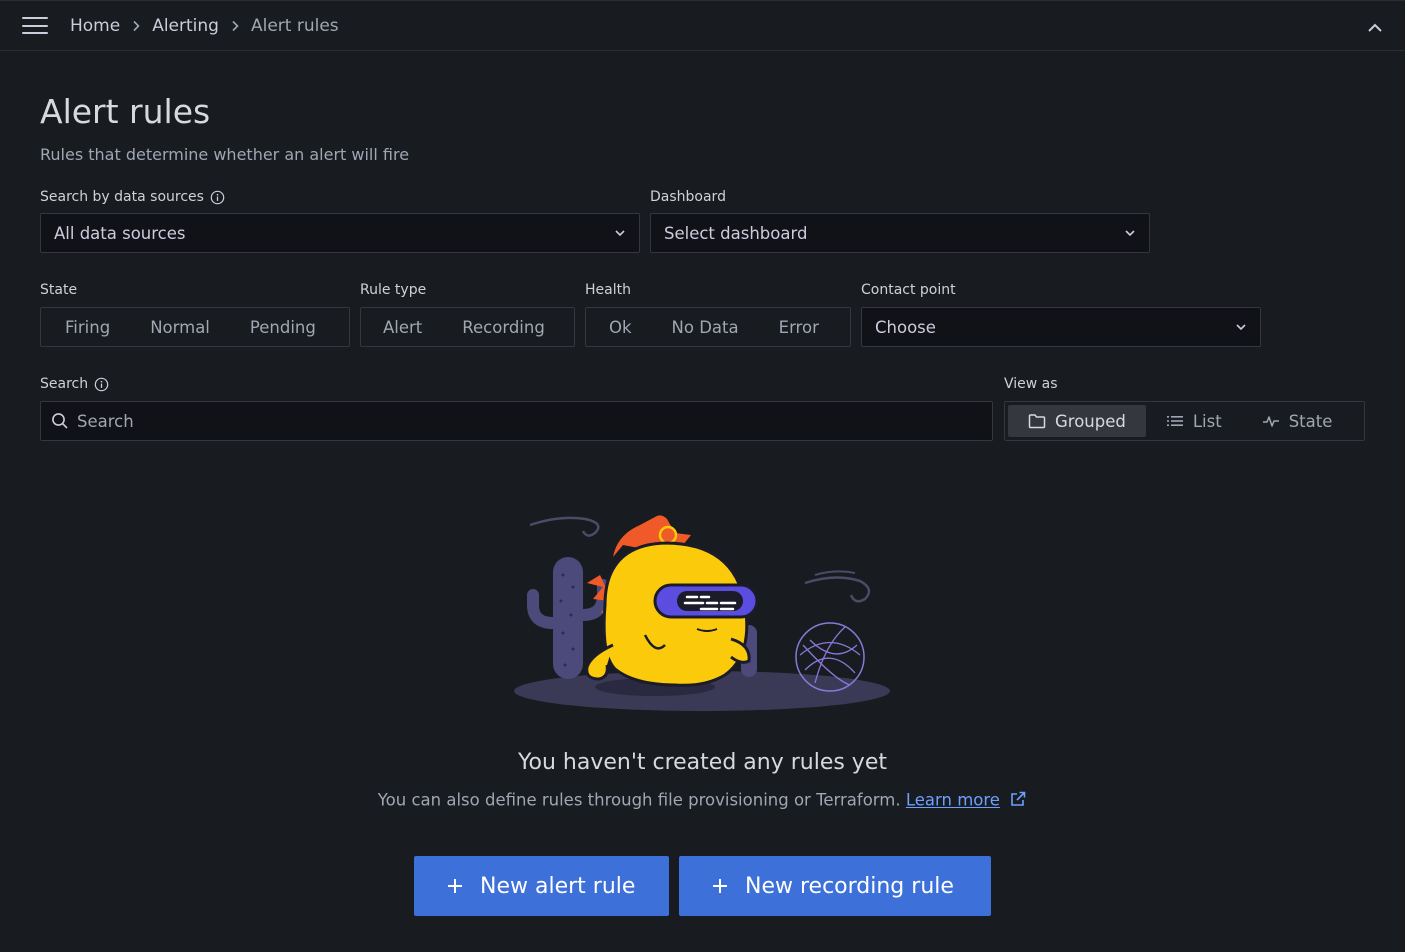  Describe the element at coordinates (1090, 421) in the screenshot. I see `view-grouped-label: Grouped` at that location.